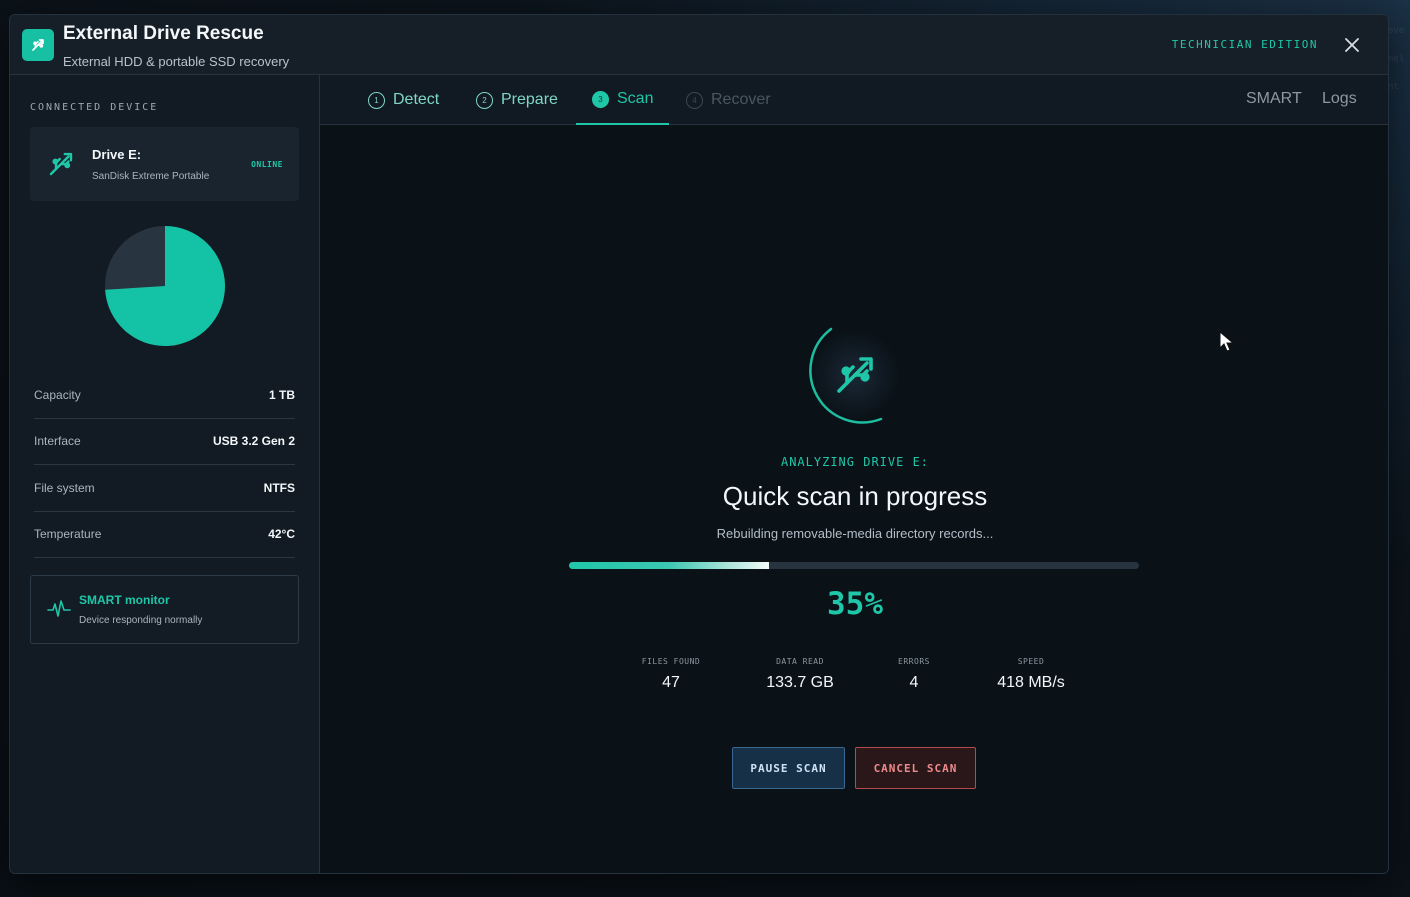 This screenshot has height=897, width=1410. Describe the element at coordinates (854, 565) in the screenshot. I see `scan-progress-bar` at that location.